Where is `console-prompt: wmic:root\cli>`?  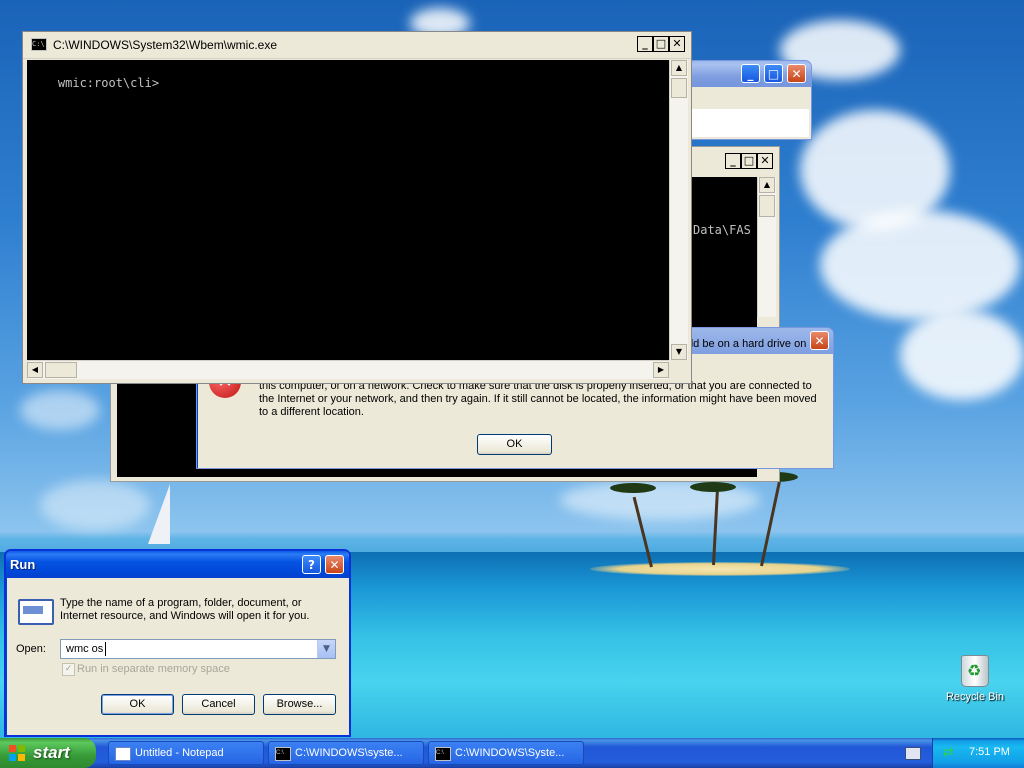
console-prompt: wmic:root\cli> is located at coordinates (108, 83).